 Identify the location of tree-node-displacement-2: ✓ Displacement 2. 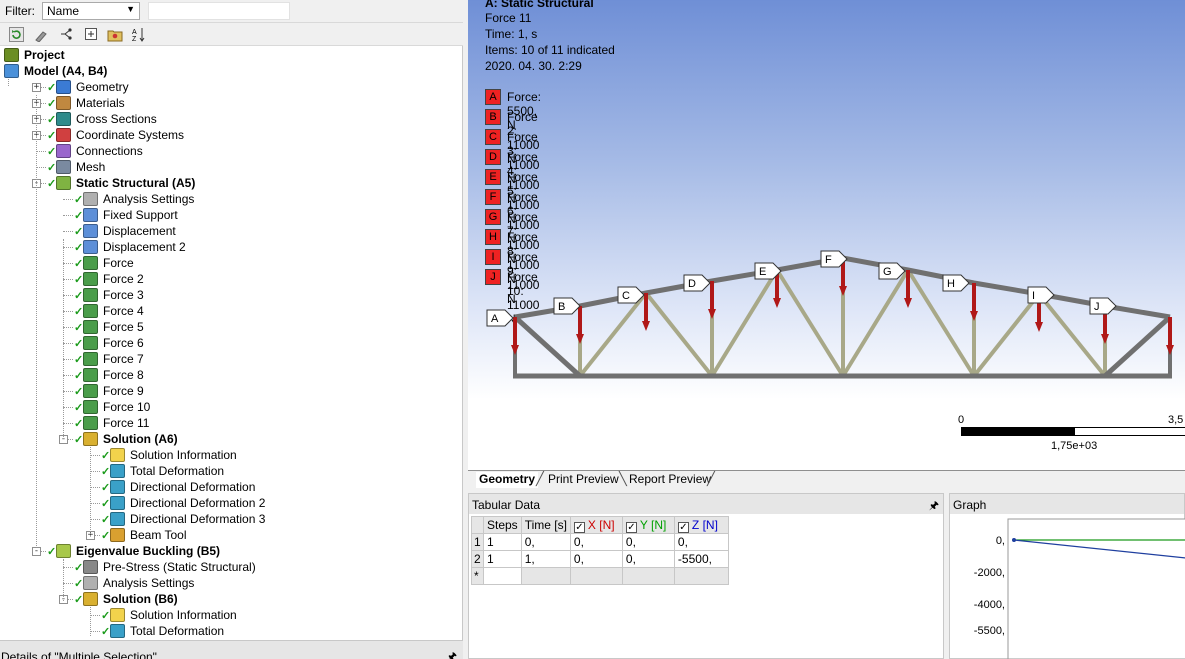
(231, 247).